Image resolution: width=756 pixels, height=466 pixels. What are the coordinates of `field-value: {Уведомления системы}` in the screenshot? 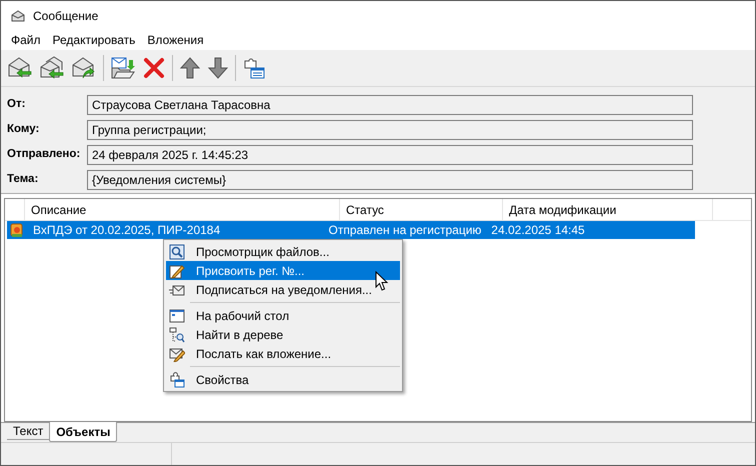 It's located at (390, 180).